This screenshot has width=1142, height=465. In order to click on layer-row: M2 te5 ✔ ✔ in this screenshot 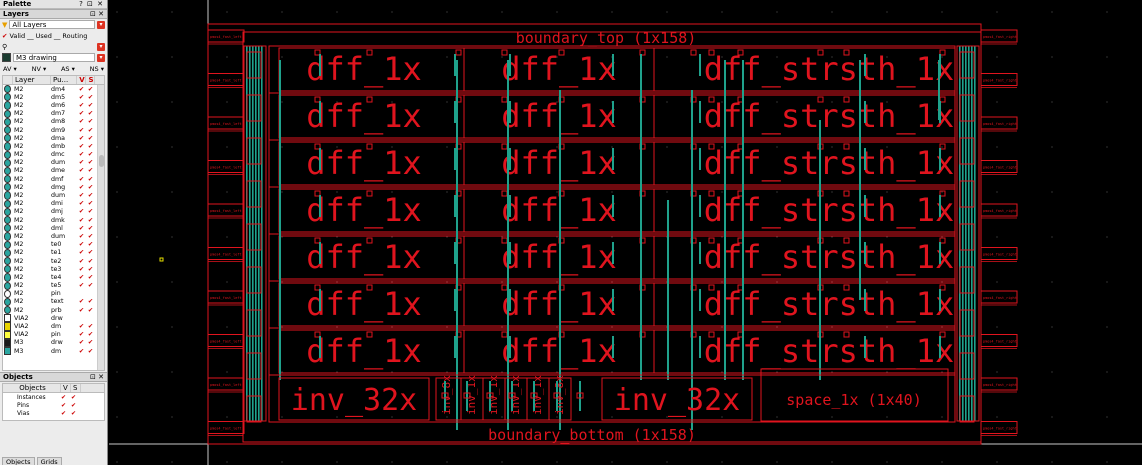, I will do `click(53, 285)`.